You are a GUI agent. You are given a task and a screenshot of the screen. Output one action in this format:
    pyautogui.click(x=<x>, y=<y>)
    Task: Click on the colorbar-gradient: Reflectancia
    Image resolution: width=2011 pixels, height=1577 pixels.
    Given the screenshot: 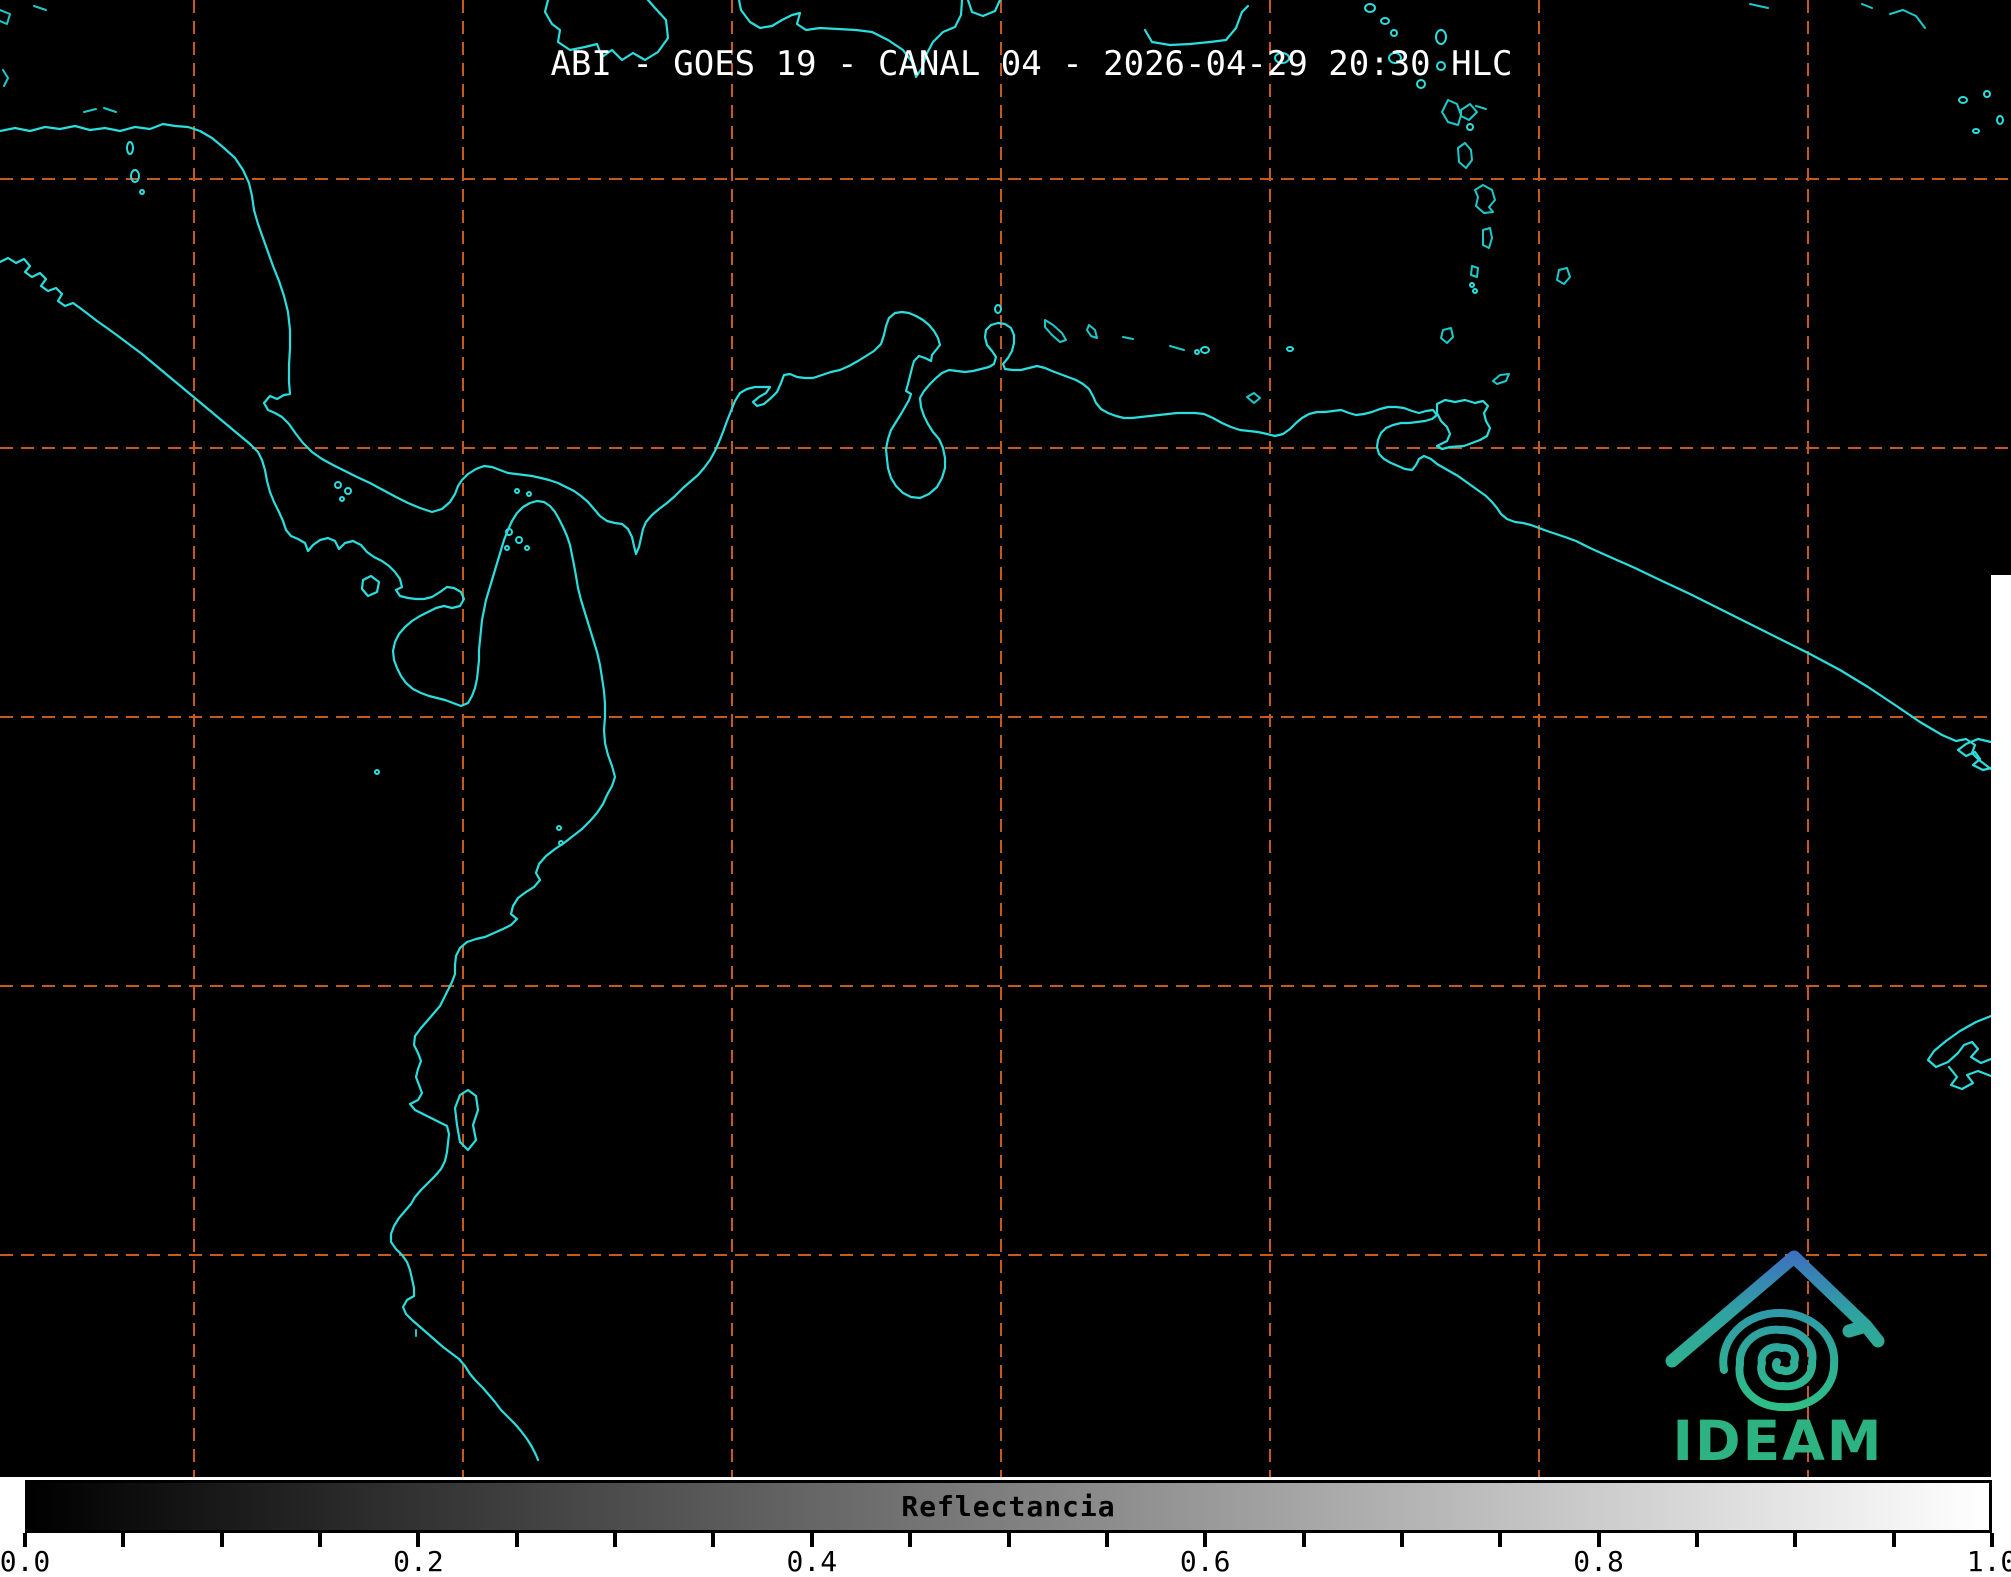 What is the action you would take?
    pyautogui.click(x=1008, y=1506)
    